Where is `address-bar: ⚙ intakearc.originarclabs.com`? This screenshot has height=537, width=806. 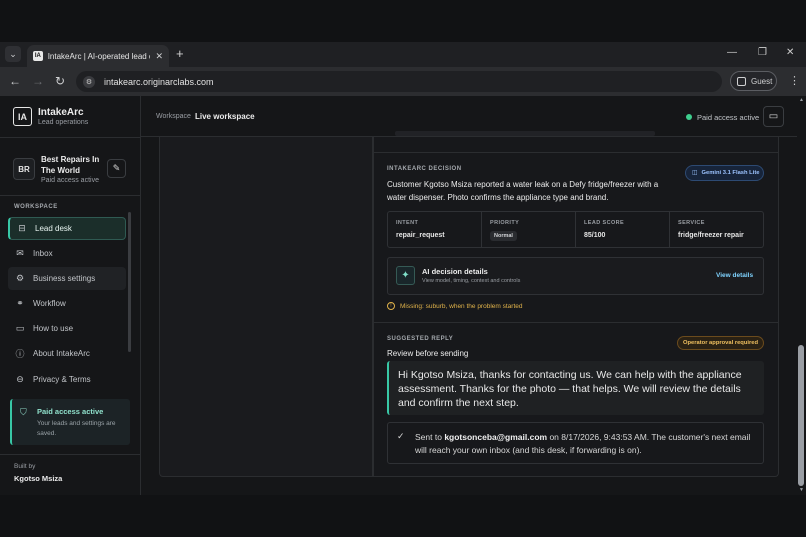 address-bar: ⚙ intakearc.originarclabs.com is located at coordinates (399, 81).